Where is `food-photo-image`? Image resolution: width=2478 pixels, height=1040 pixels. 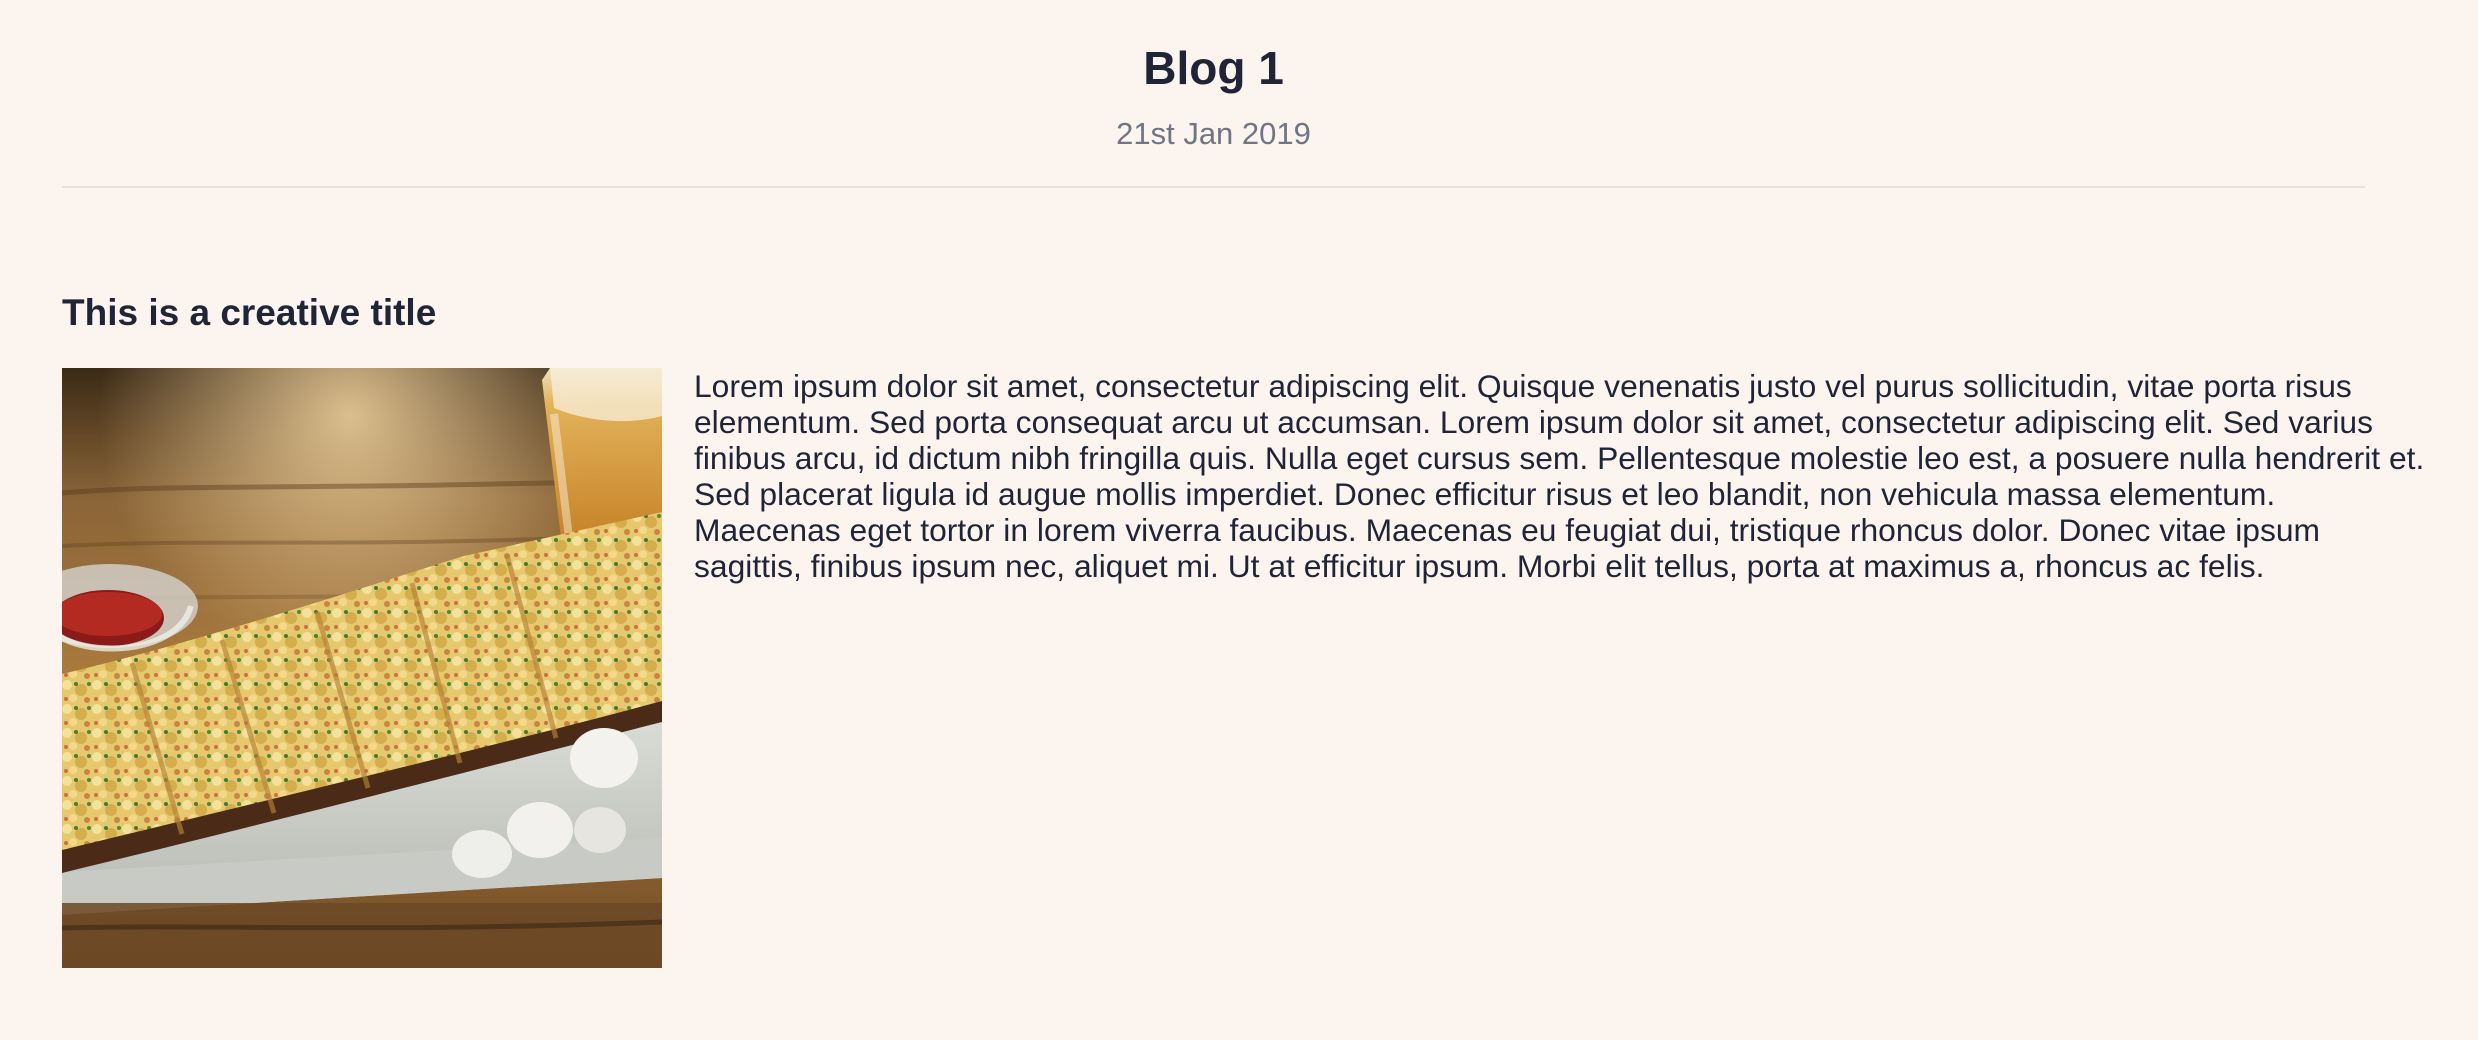
food-photo-image is located at coordinates (362, 668).